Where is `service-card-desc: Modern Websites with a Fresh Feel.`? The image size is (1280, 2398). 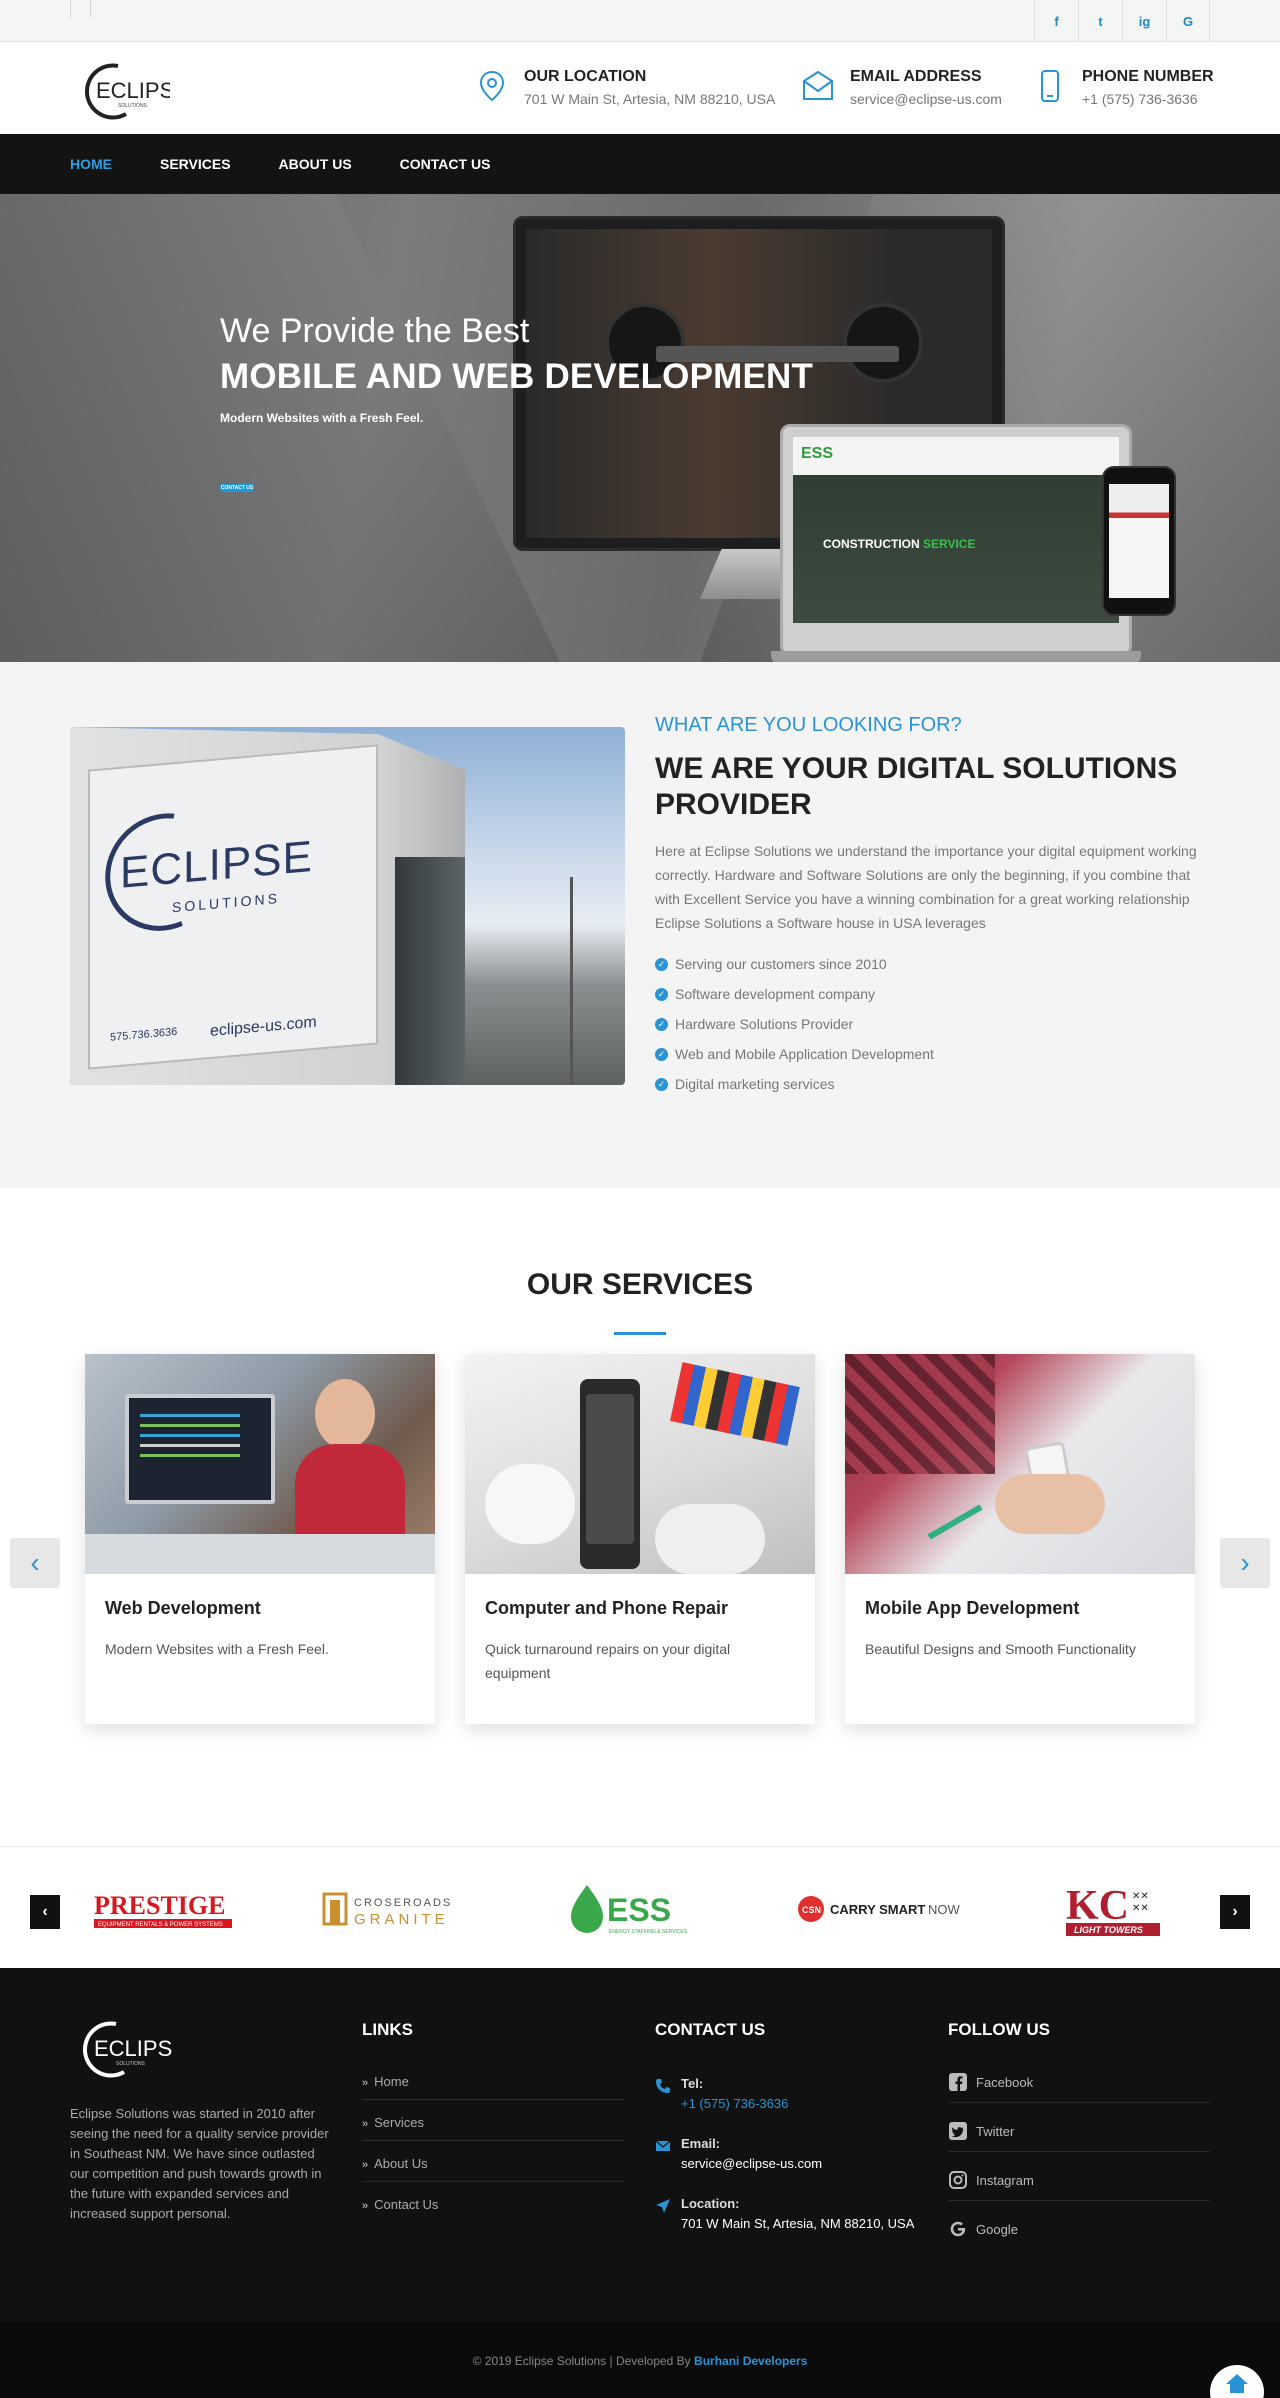 service-card-desc: Modern Websites with a Fresh Feel. is located at coordinates (217, 1649).